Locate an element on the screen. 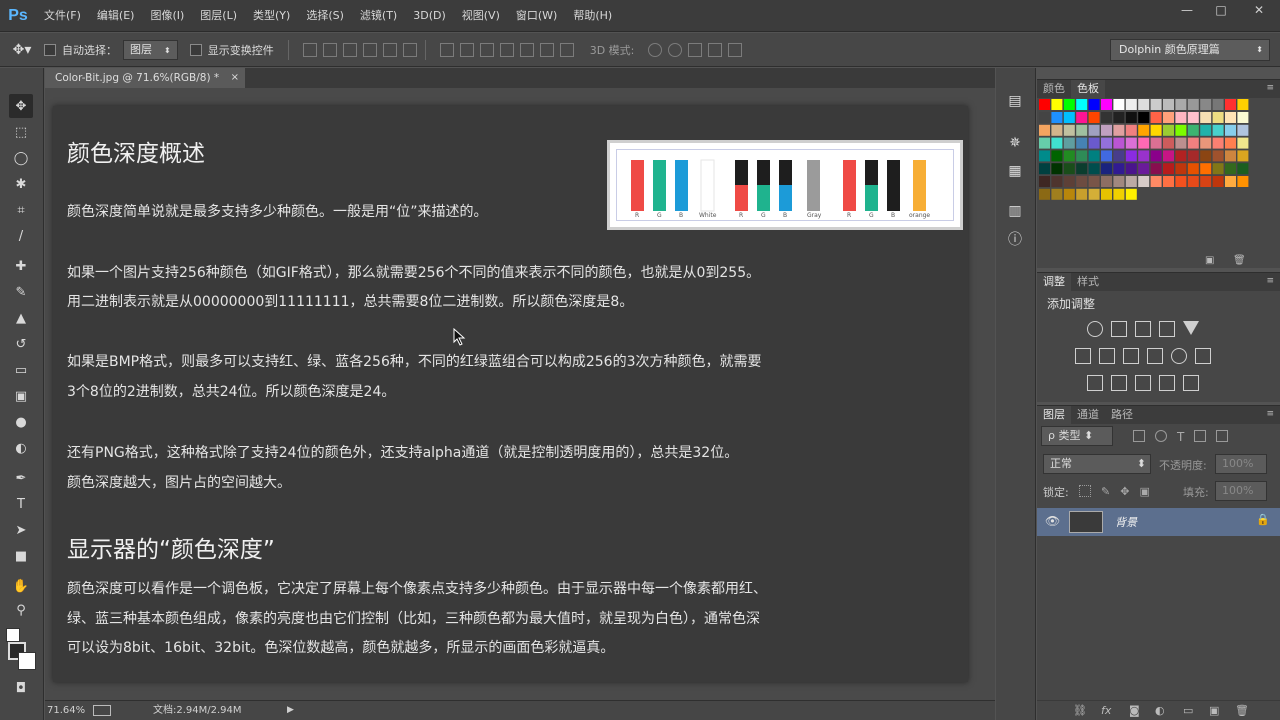 Image resolution: width=1280 pixels, height=720 pixels. history-brush-tool-icon: ↺ is located at coordinates (21, 344).